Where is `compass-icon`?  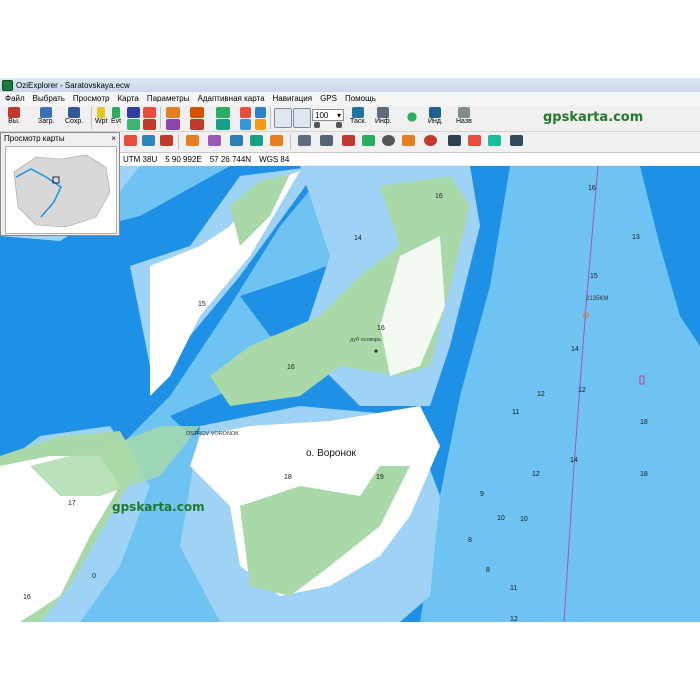
compass-icon is located at coordinates (192, 140).